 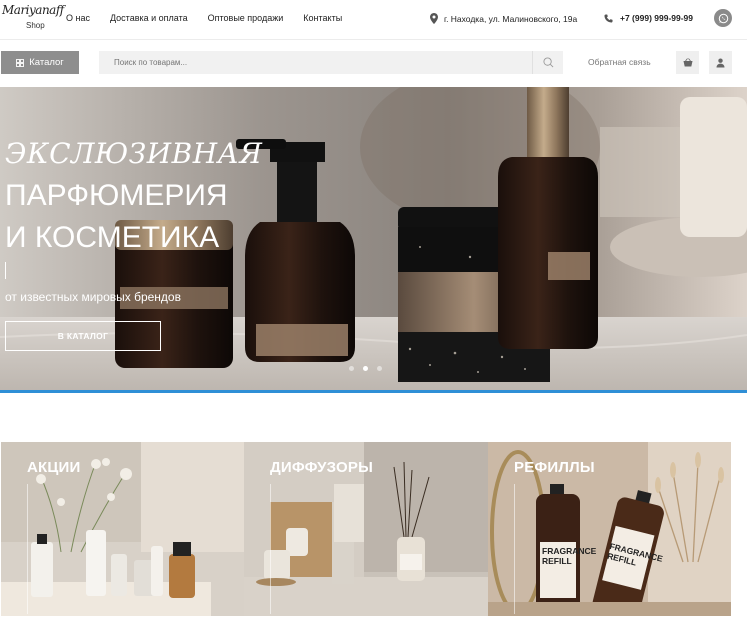 I want to click on whatsapp-icon, so click(x=723, y=18).